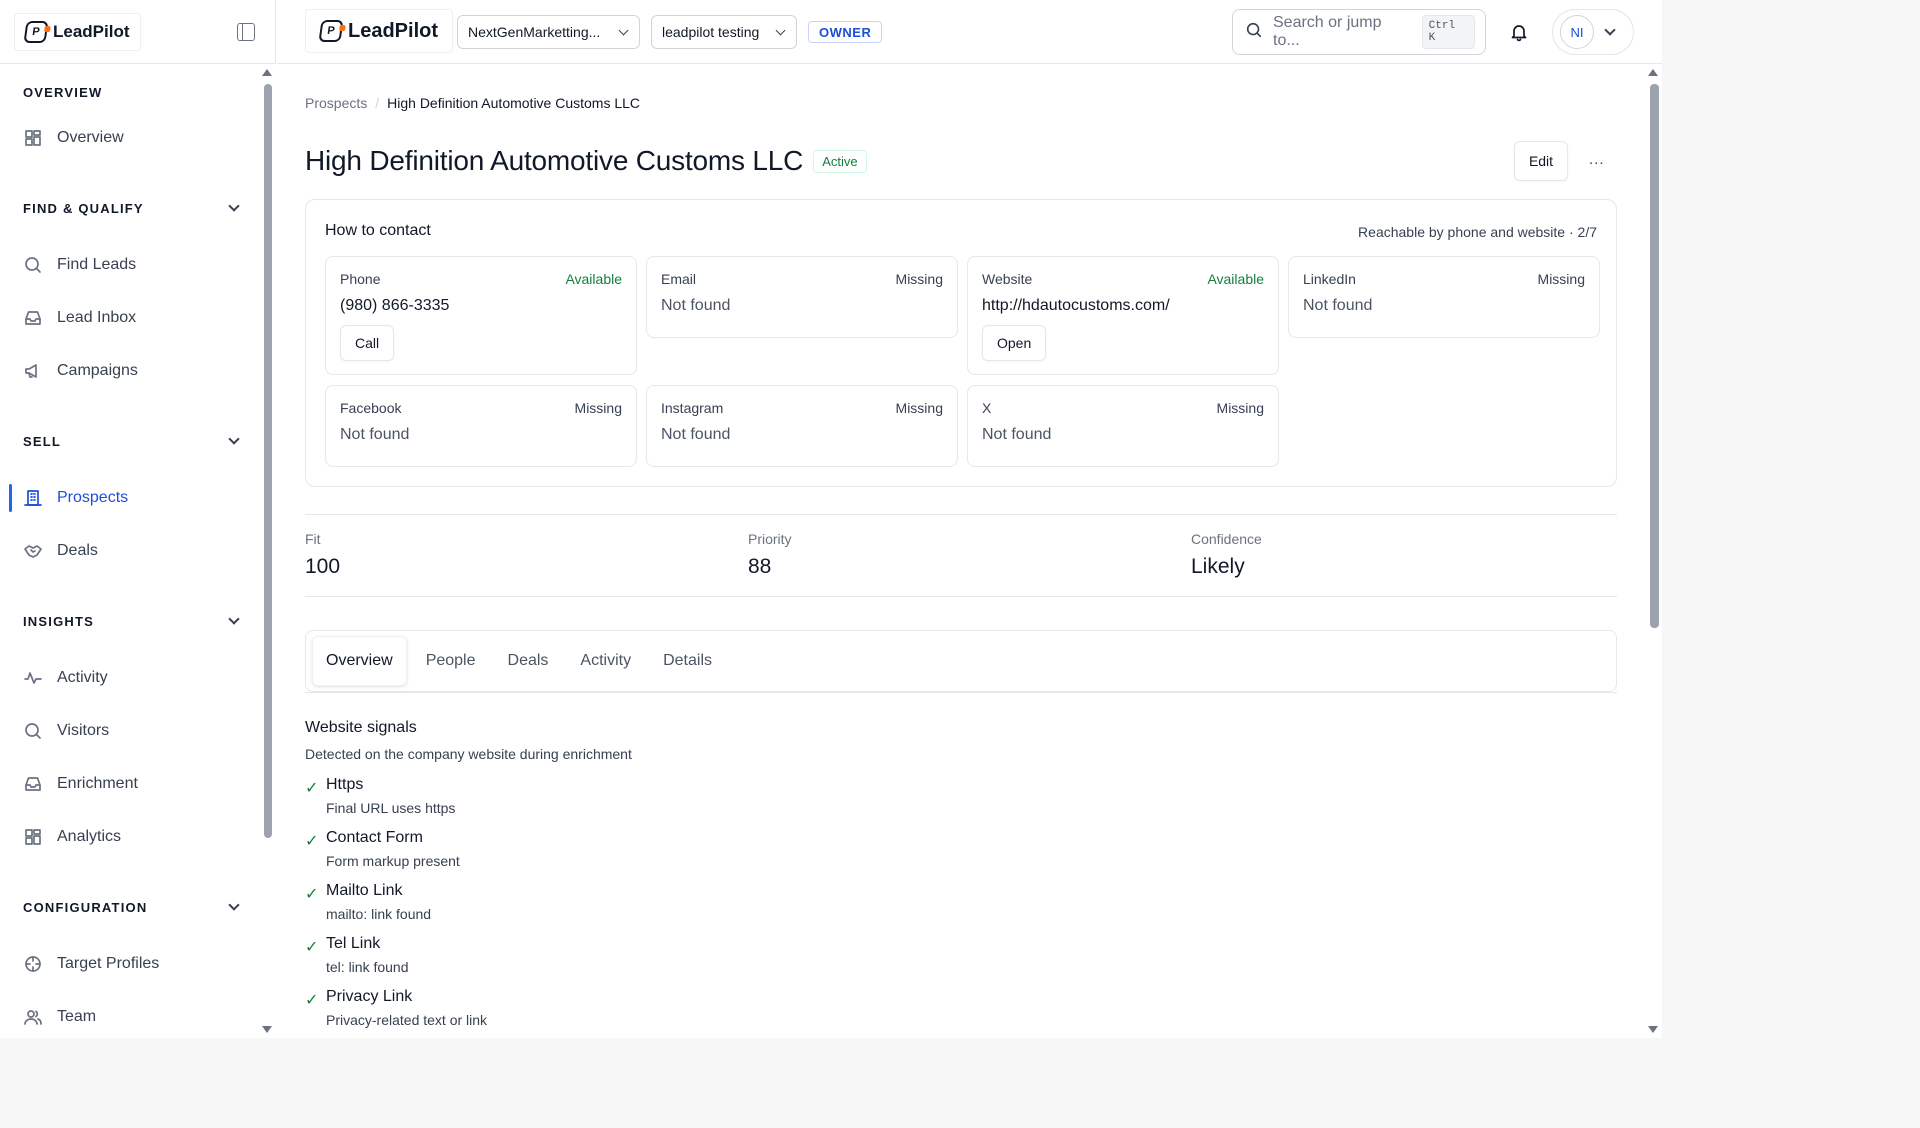 This screenshot has height=1128, width=1920. Describe the element at coordinates (33, 964) in the screenshot. I see `target-icon` at that location.